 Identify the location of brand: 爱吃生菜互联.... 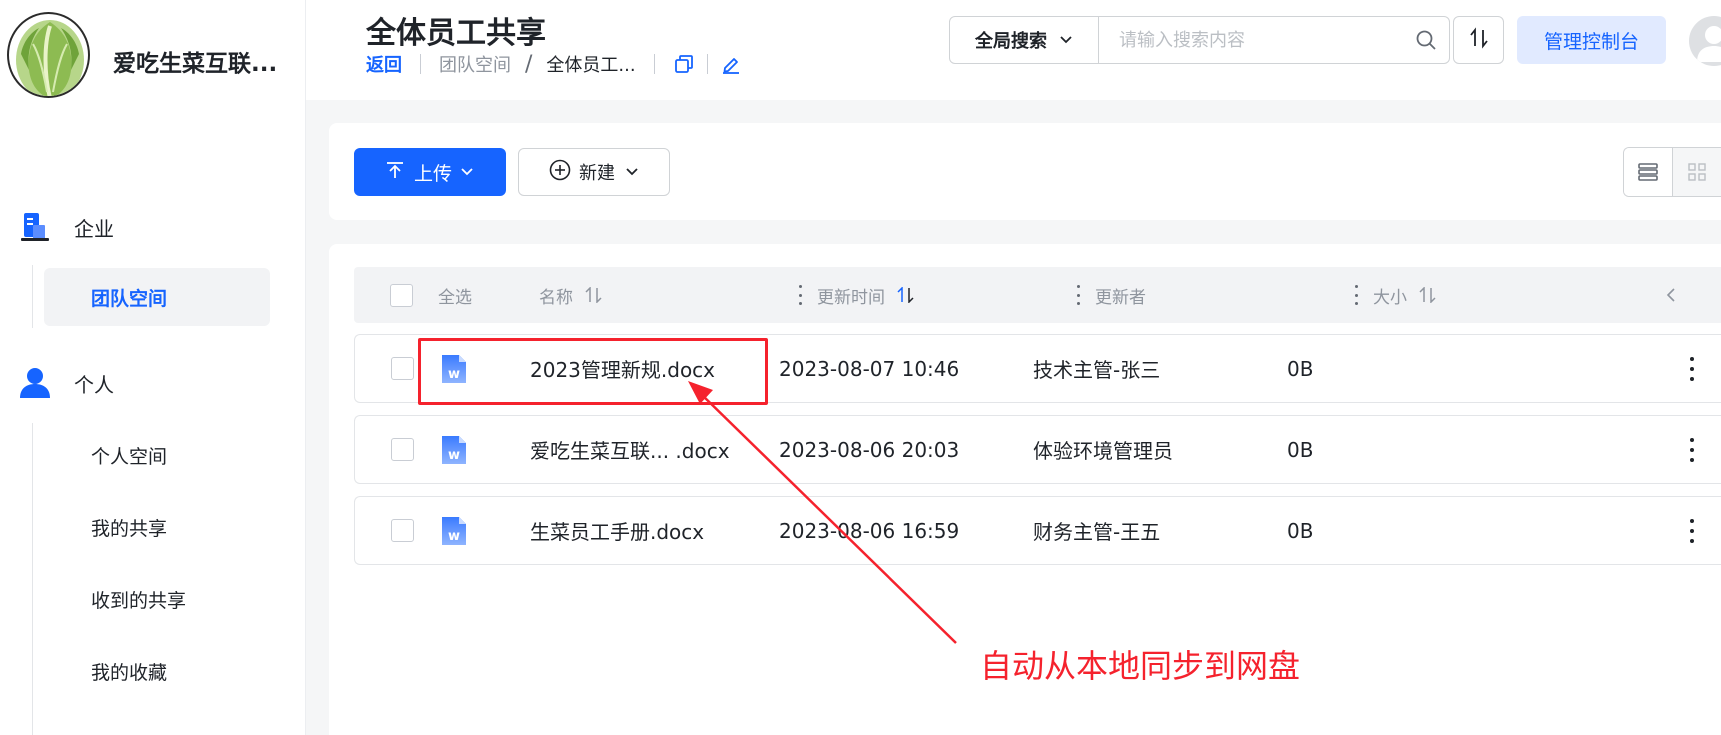
(153, 50).